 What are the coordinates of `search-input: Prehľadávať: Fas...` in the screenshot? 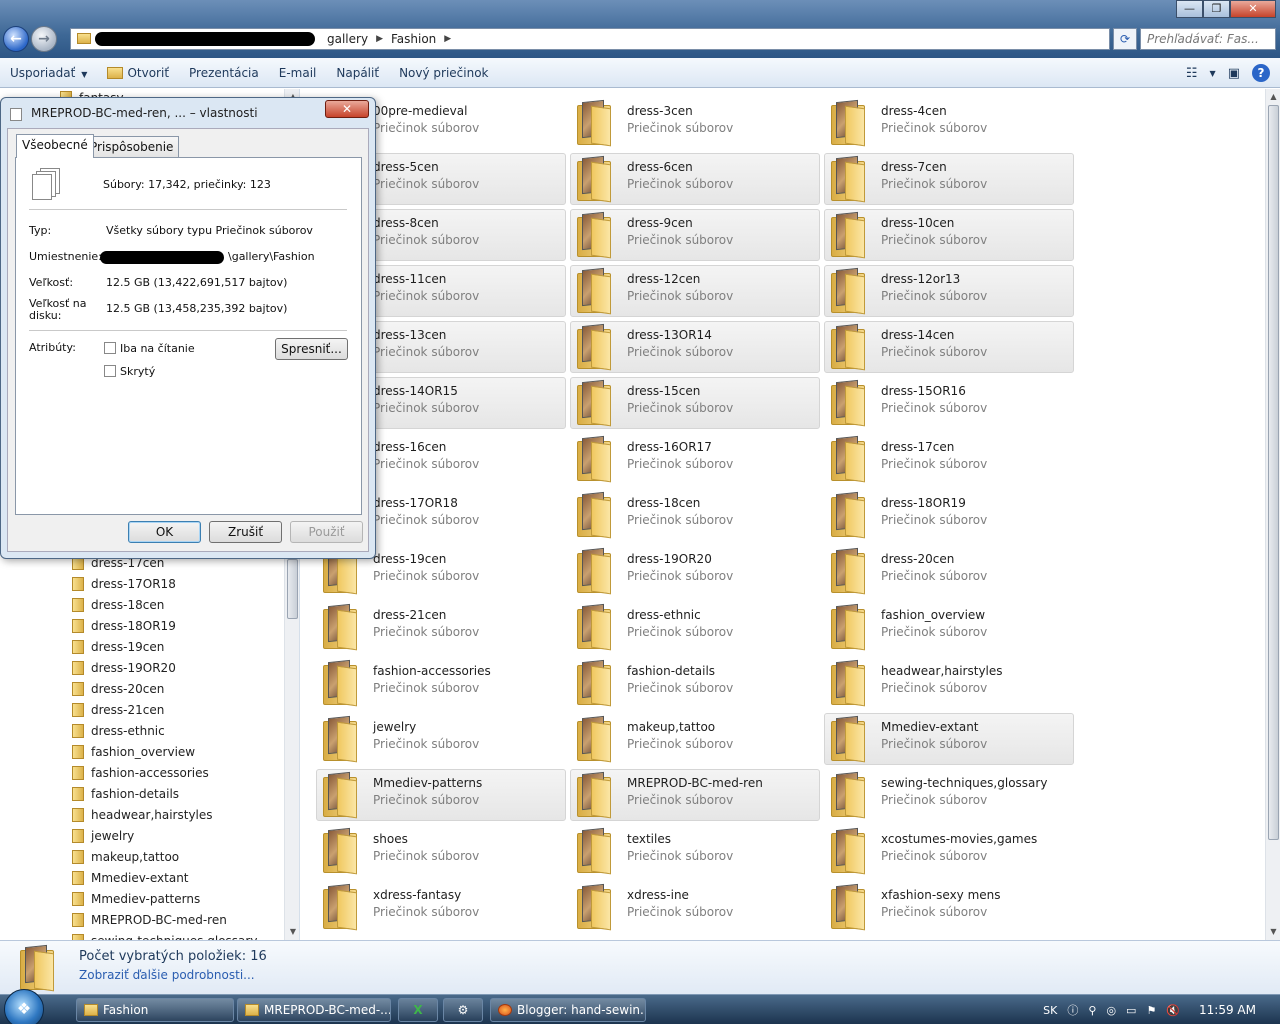 It's located at (1208, 39).